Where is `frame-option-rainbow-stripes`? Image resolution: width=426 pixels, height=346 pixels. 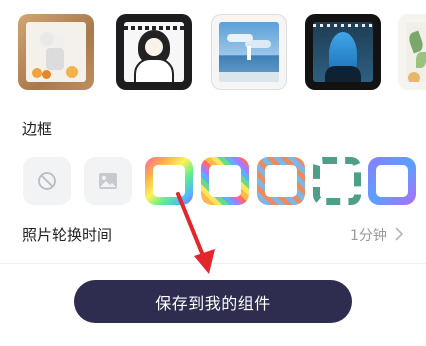
frame-option-rainbow-stripes is located at coordinates (225, 181).